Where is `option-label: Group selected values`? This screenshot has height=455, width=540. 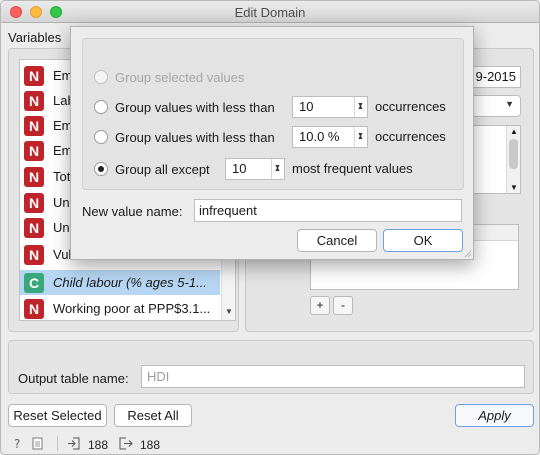 option-label: Group selected values is located at coordinates (180, 77).